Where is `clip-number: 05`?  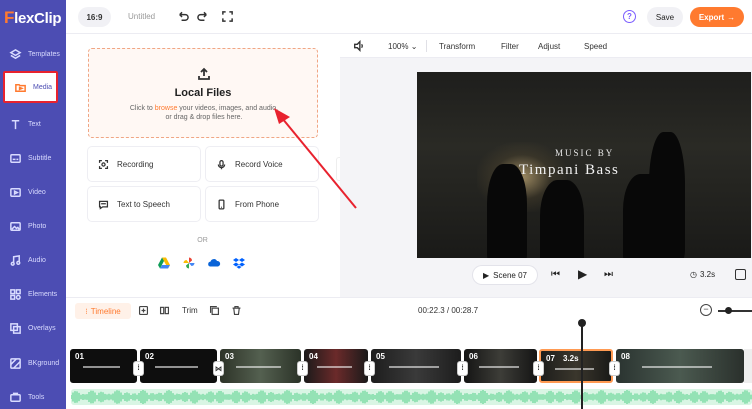
clip-number: 05 is located at coordinates (380, 356).